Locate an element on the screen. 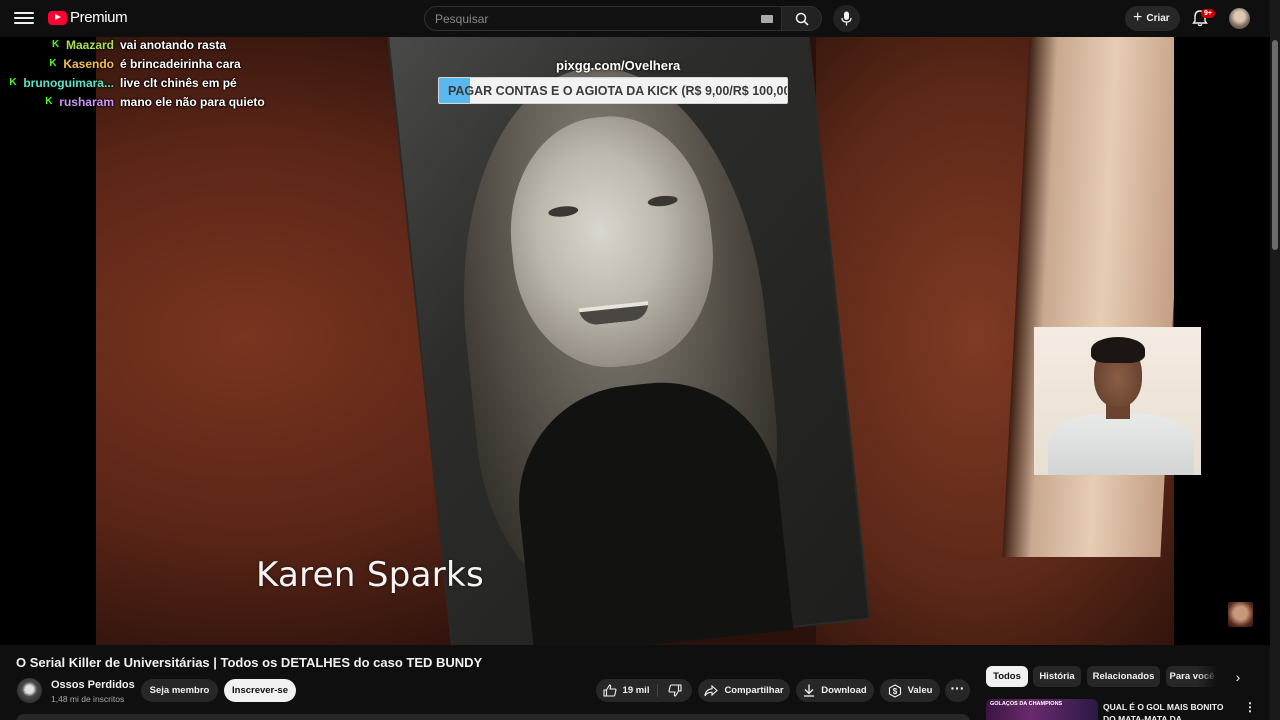  recommended-video-title: QUAL É O GOL MAIS BONITO DO MATA-MATA DA is located at coordinates (1168, 710).